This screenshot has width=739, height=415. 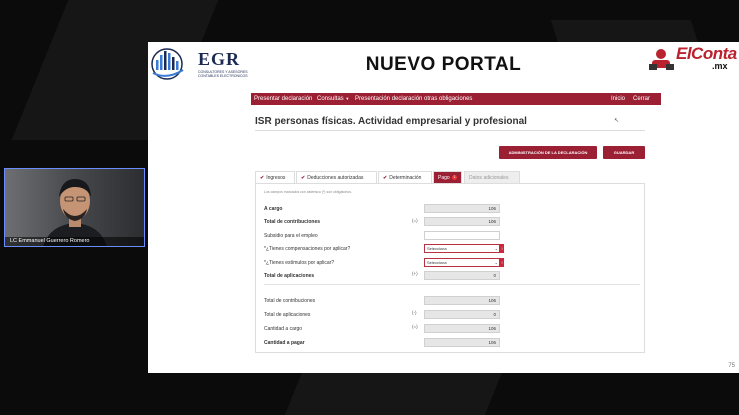 I want to click on presenter-person-icon, so click(x=75, y=212).